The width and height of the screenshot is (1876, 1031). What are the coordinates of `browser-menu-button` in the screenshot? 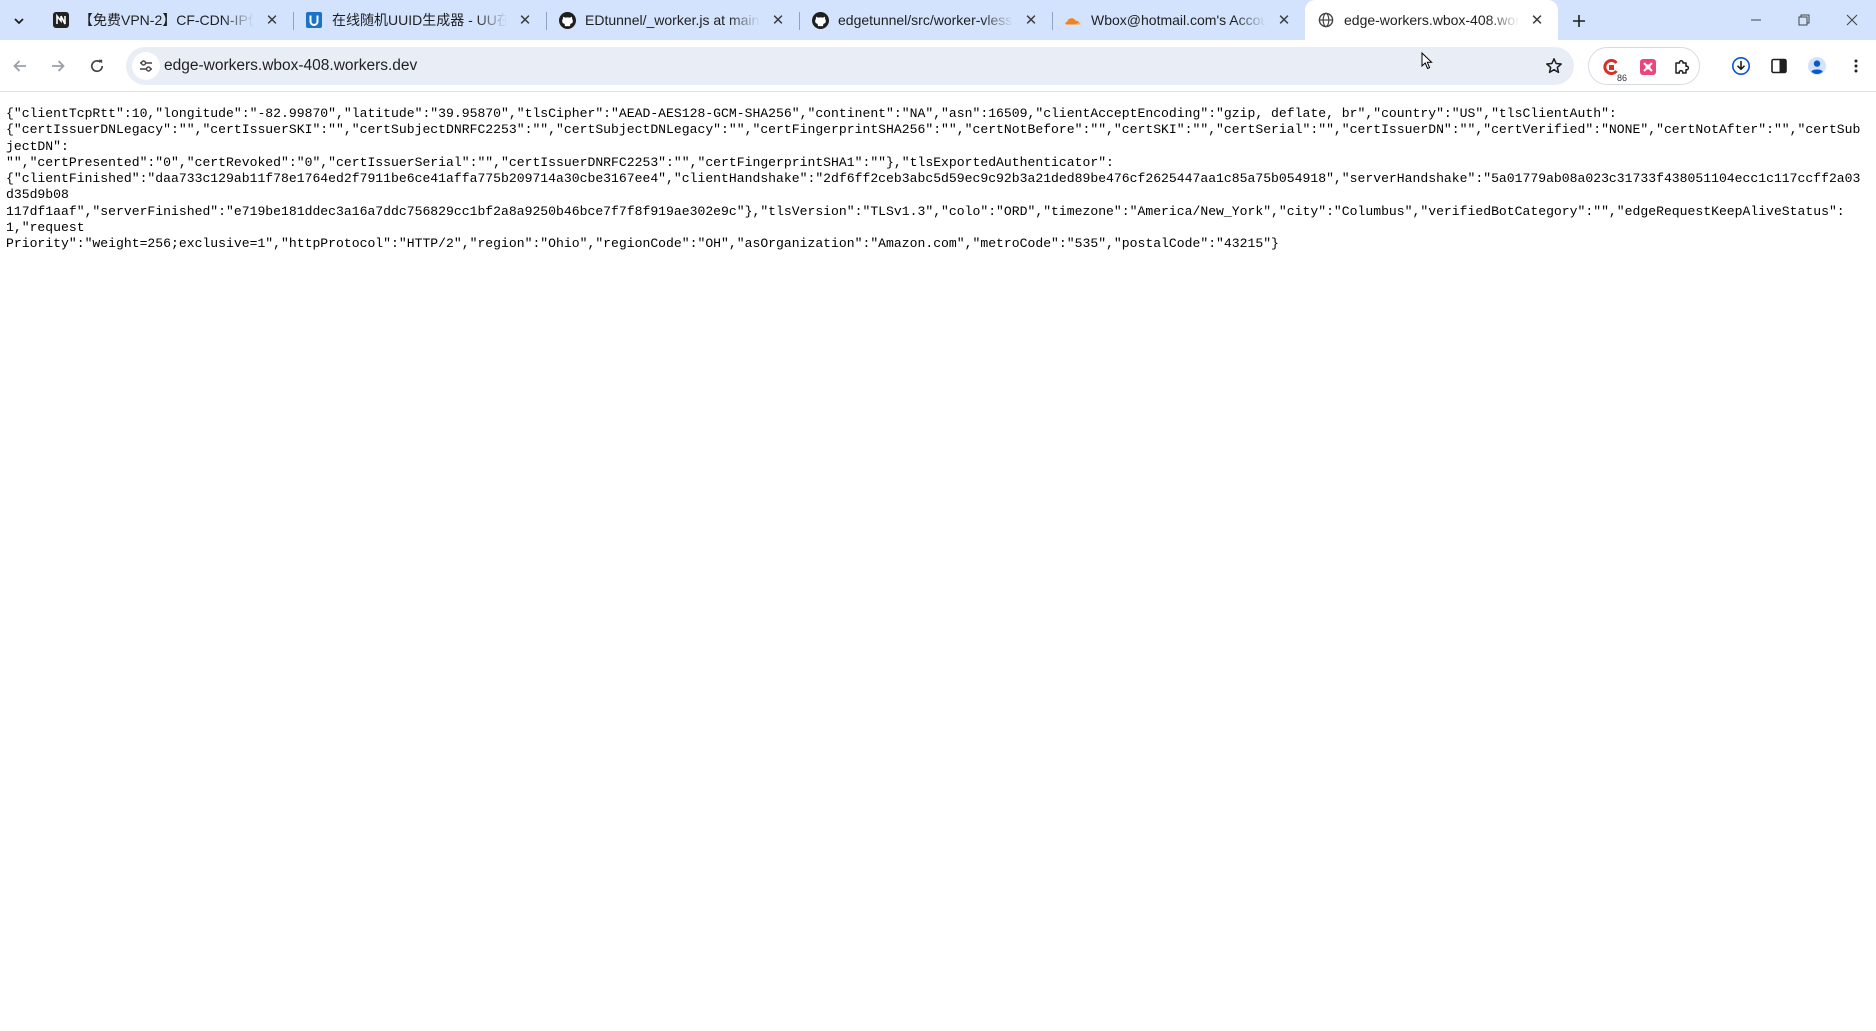 It's located at (1856, 66).